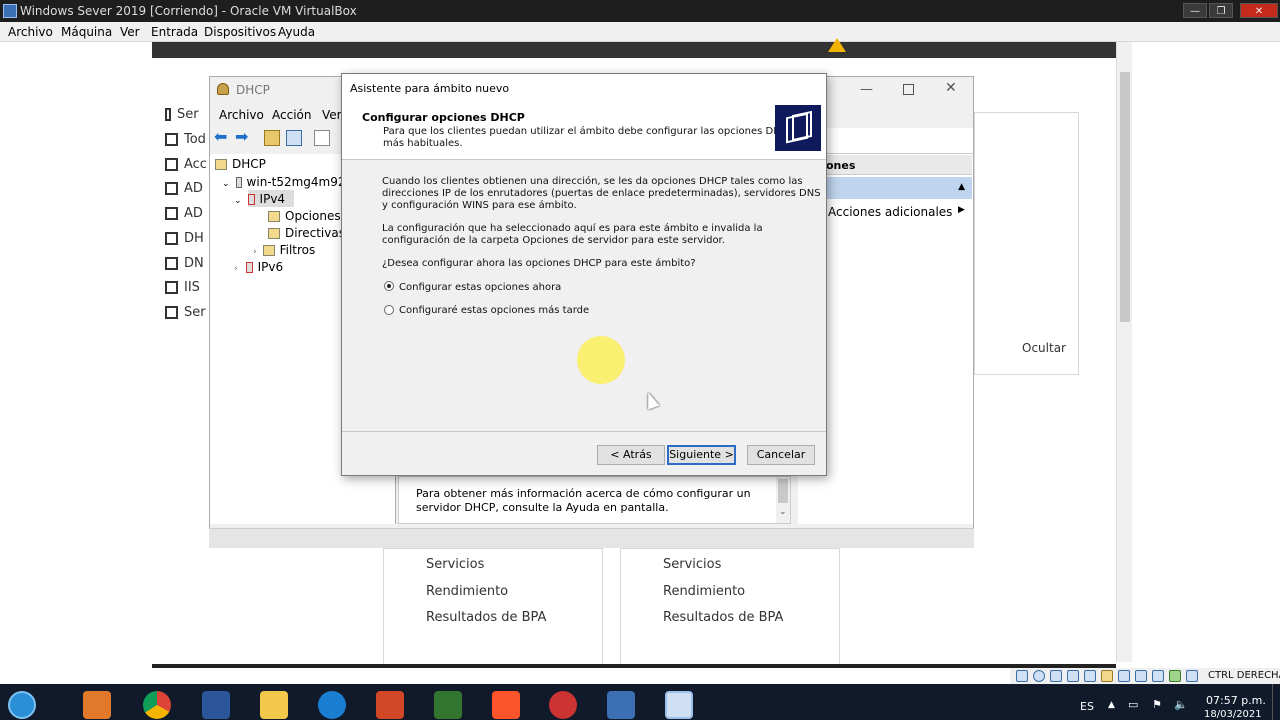  Describe the element at coordinates (222, 137) in the screenshot. I see `back-arrow-icon: ⬅` at that location.